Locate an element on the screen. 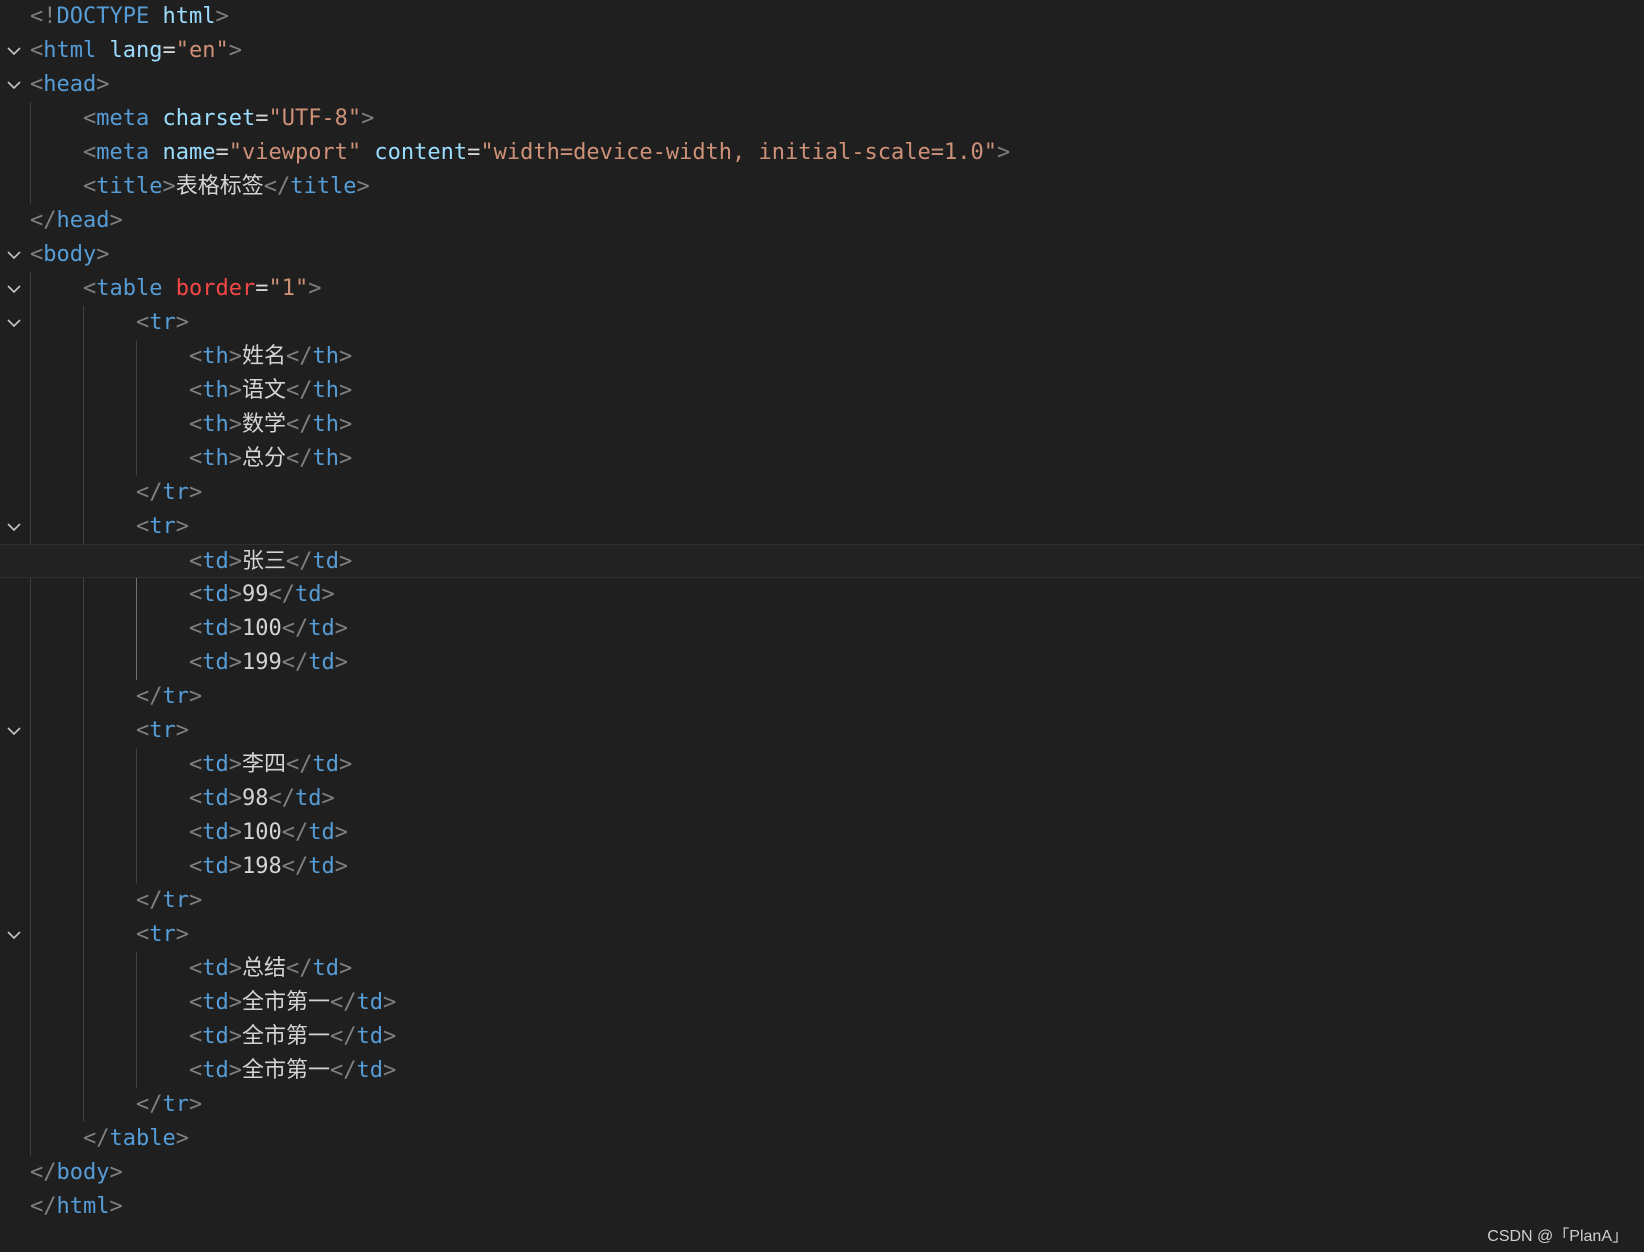  code-token: head is located at coordinates (70, 84).